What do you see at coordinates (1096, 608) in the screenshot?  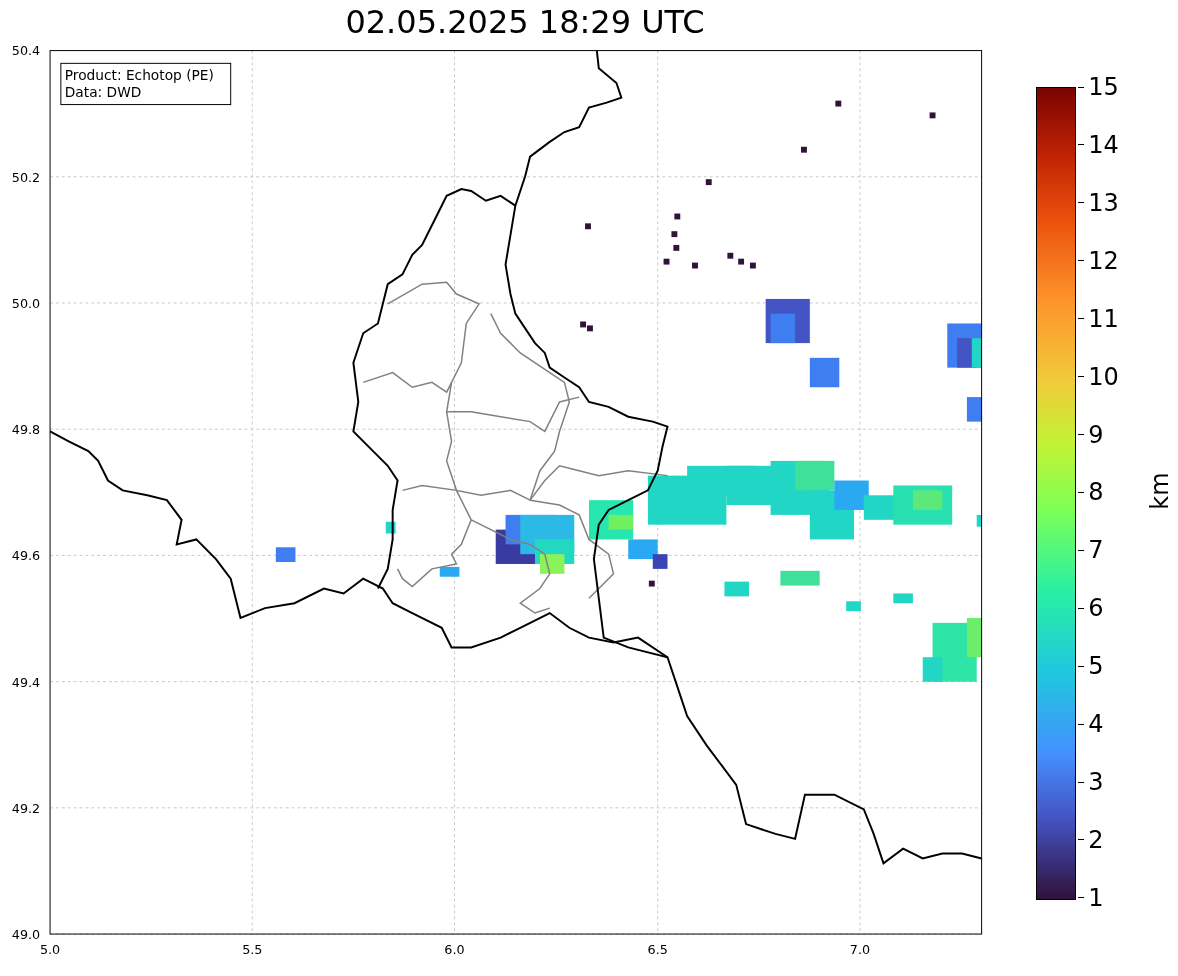 I see `colorbar-tick-label: 6` at bounding box center [1096, 608].